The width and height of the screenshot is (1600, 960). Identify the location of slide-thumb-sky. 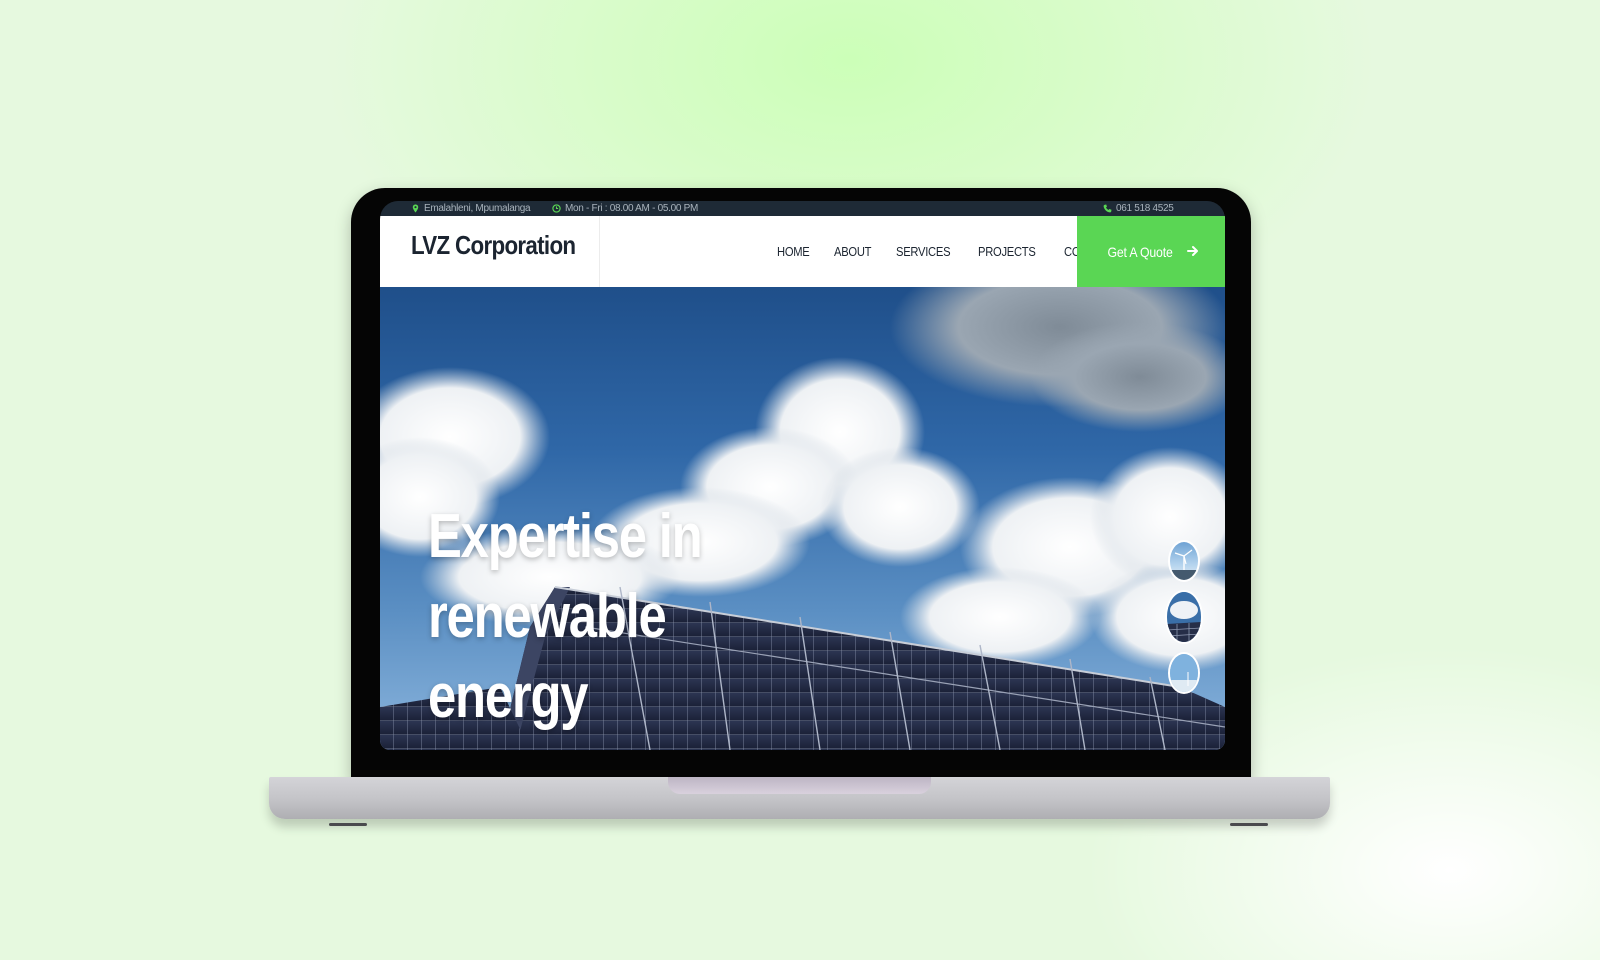
(1184, 673).